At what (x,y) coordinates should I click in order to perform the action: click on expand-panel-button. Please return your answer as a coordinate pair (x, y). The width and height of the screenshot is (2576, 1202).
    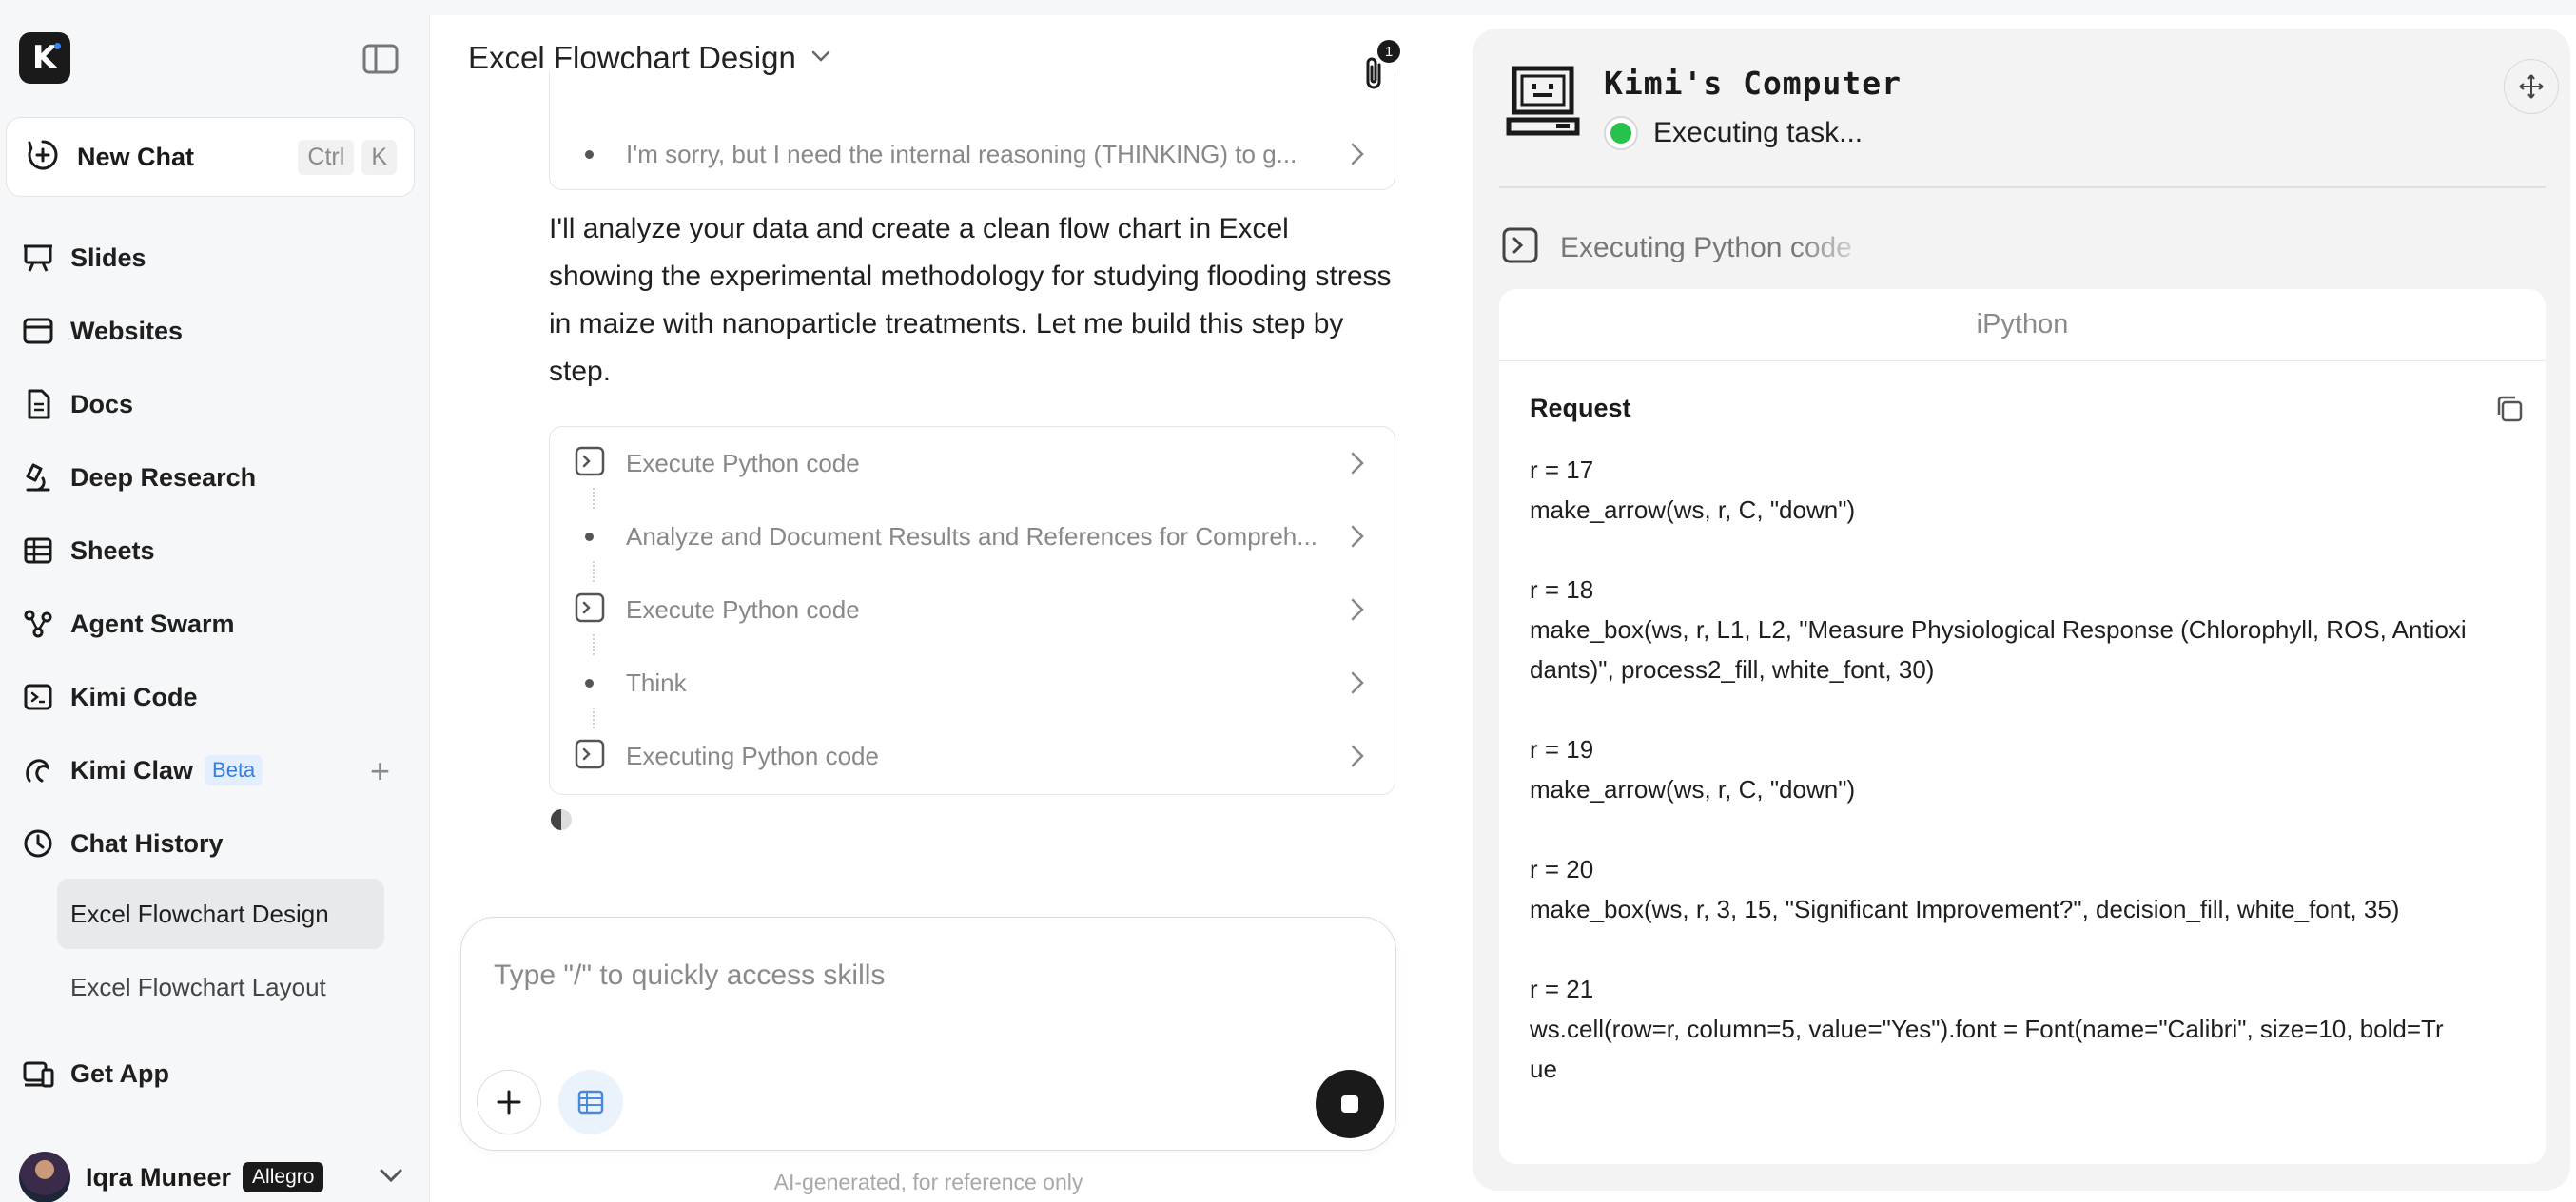
    Looking at the image, I should click on (2532, 86).